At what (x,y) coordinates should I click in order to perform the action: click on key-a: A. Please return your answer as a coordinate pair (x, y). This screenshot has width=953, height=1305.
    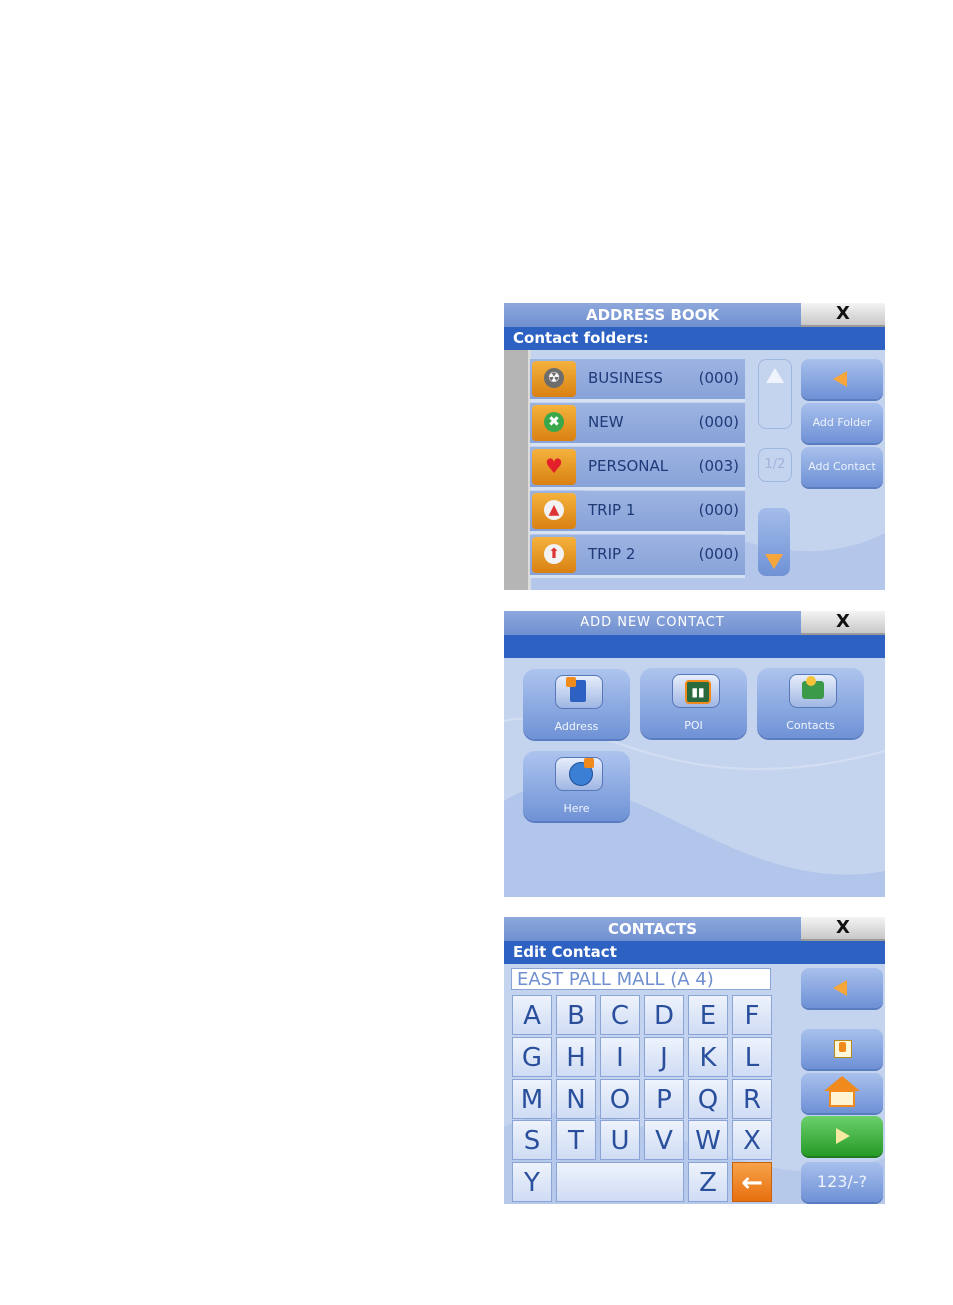
    Looking at the image, I should click on (532, 1015).